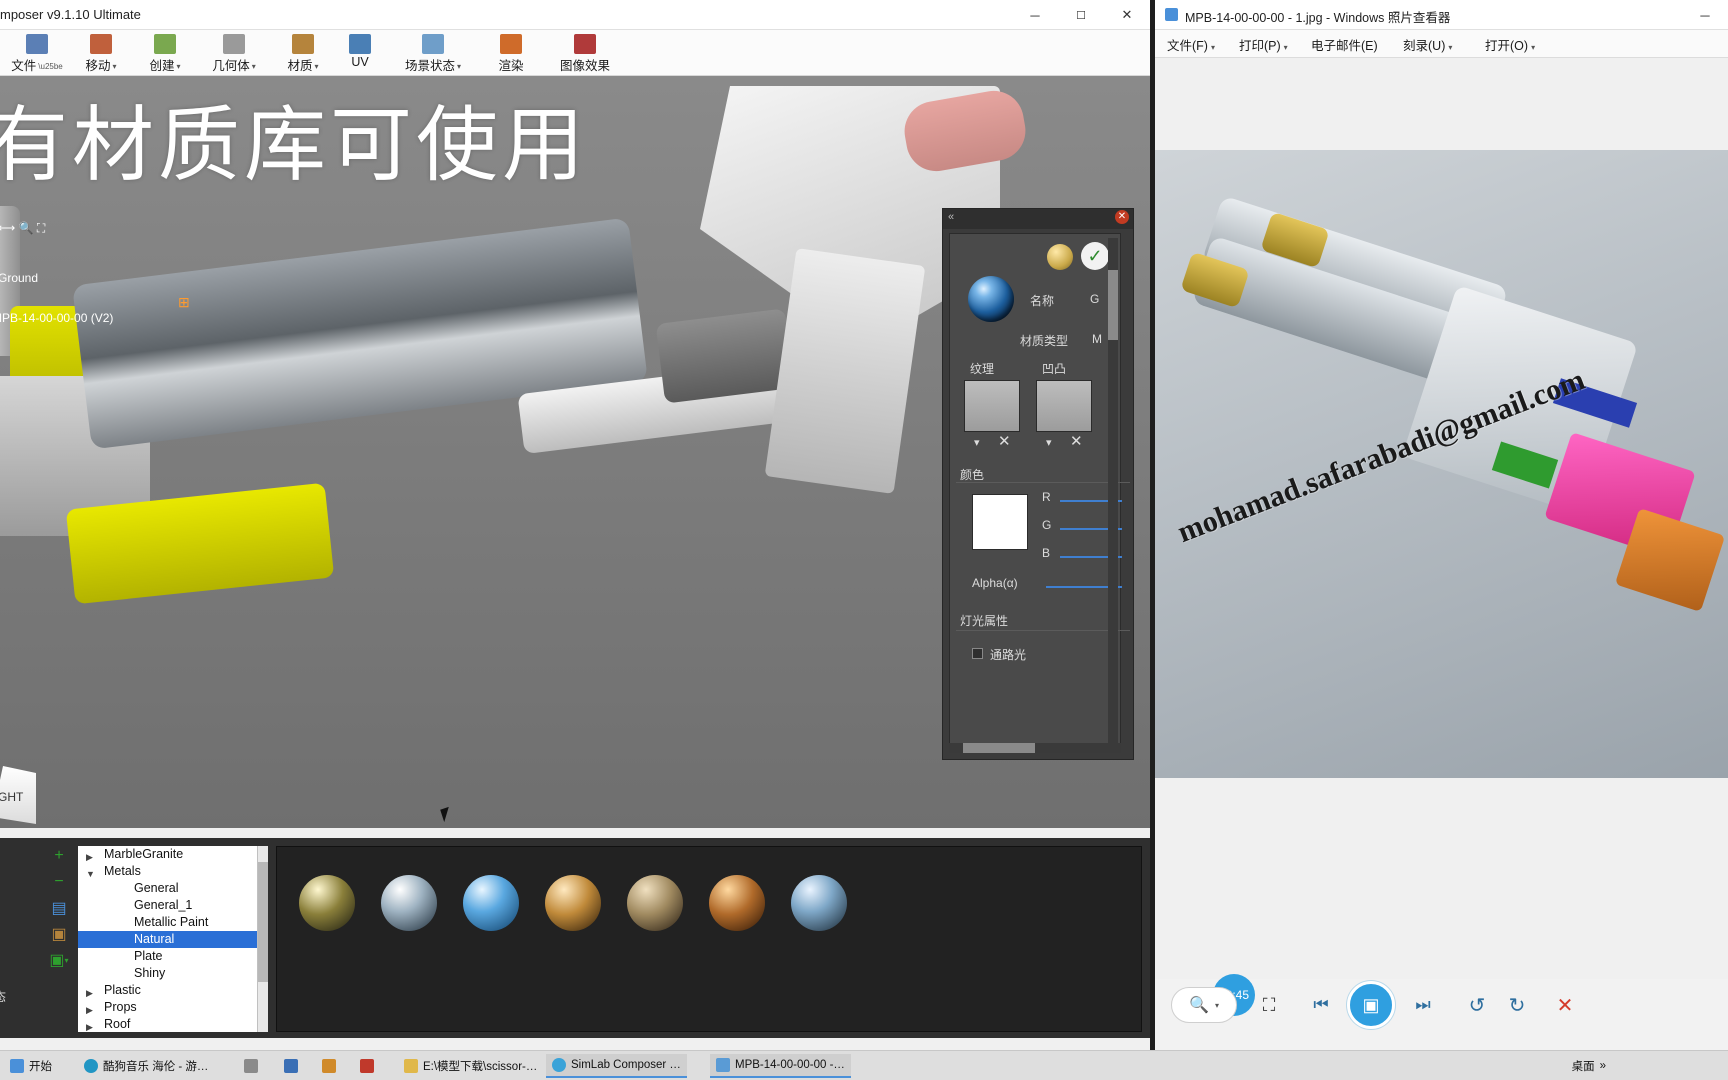  Describe the element at coordinates (173, 871) in the screenshot. I see `tree-item-metals: ▼ Metals` at that location.